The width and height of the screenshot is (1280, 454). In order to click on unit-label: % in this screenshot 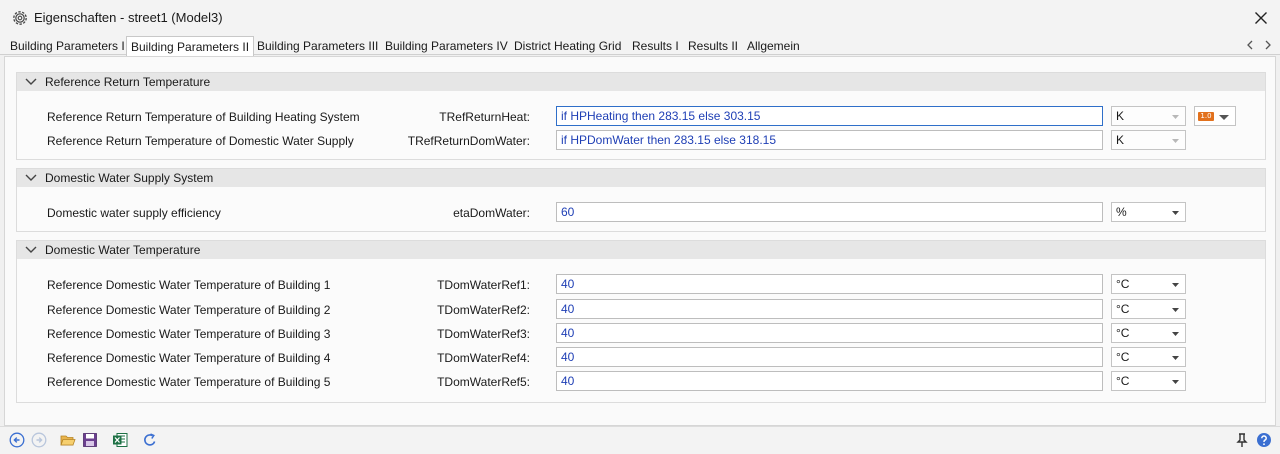, I will do `click(1121, 212)`.